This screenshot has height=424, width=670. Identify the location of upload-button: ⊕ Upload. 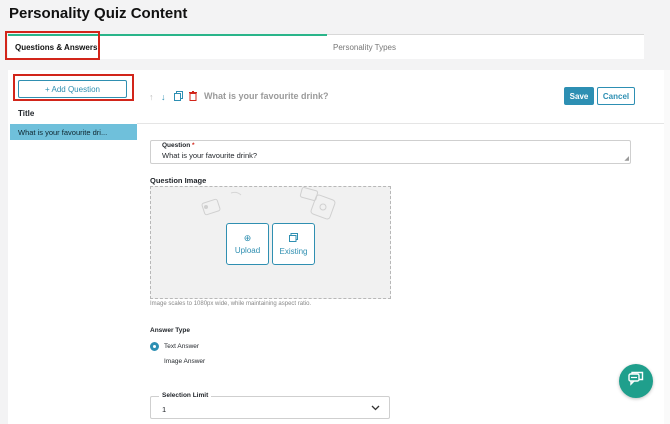
(247, 244).